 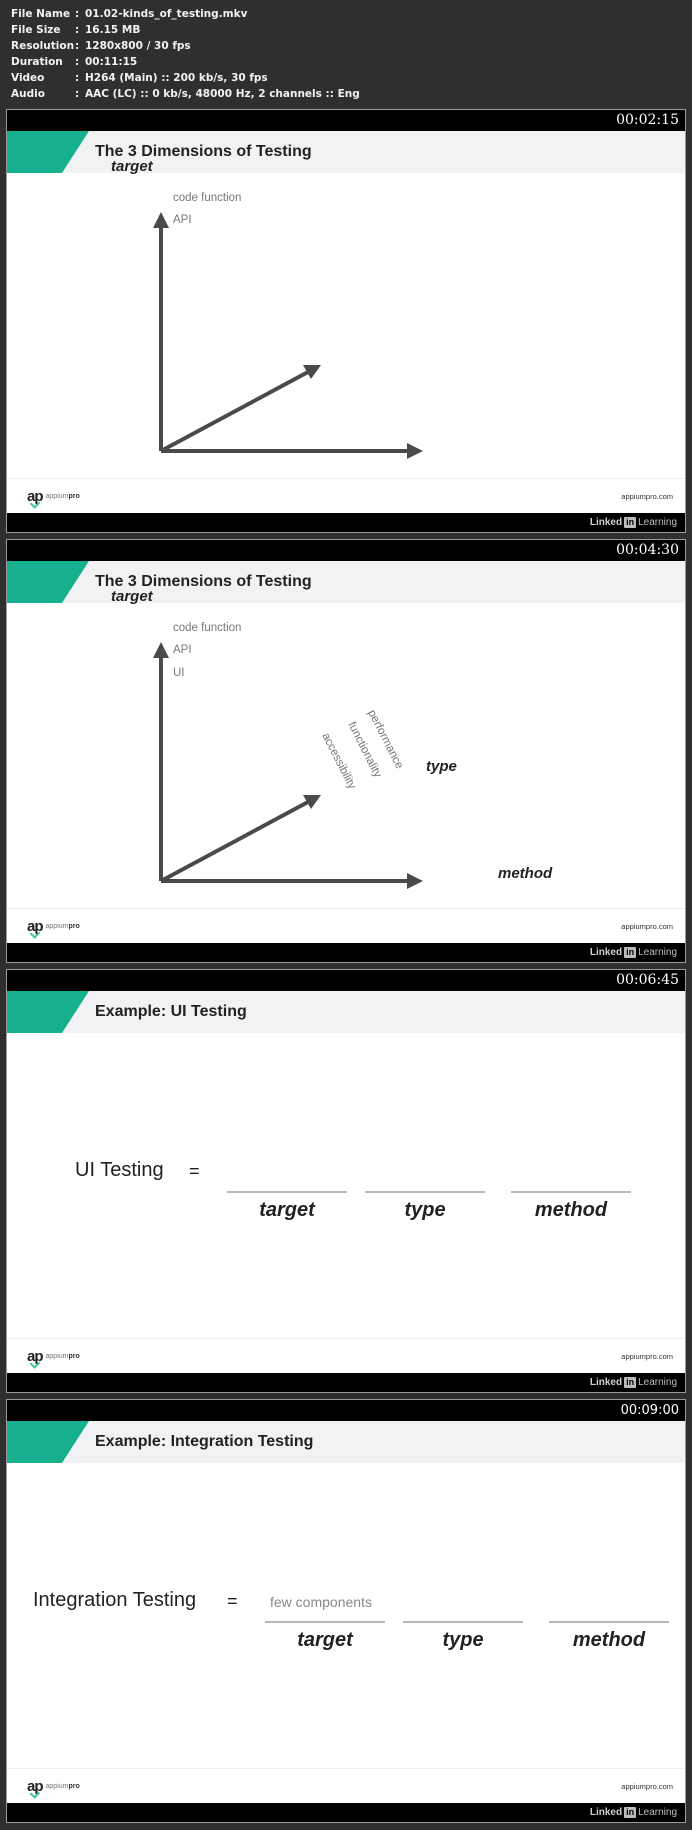 I want to click on equation-lhs: UI Testing, so click(x=119, y=1170).